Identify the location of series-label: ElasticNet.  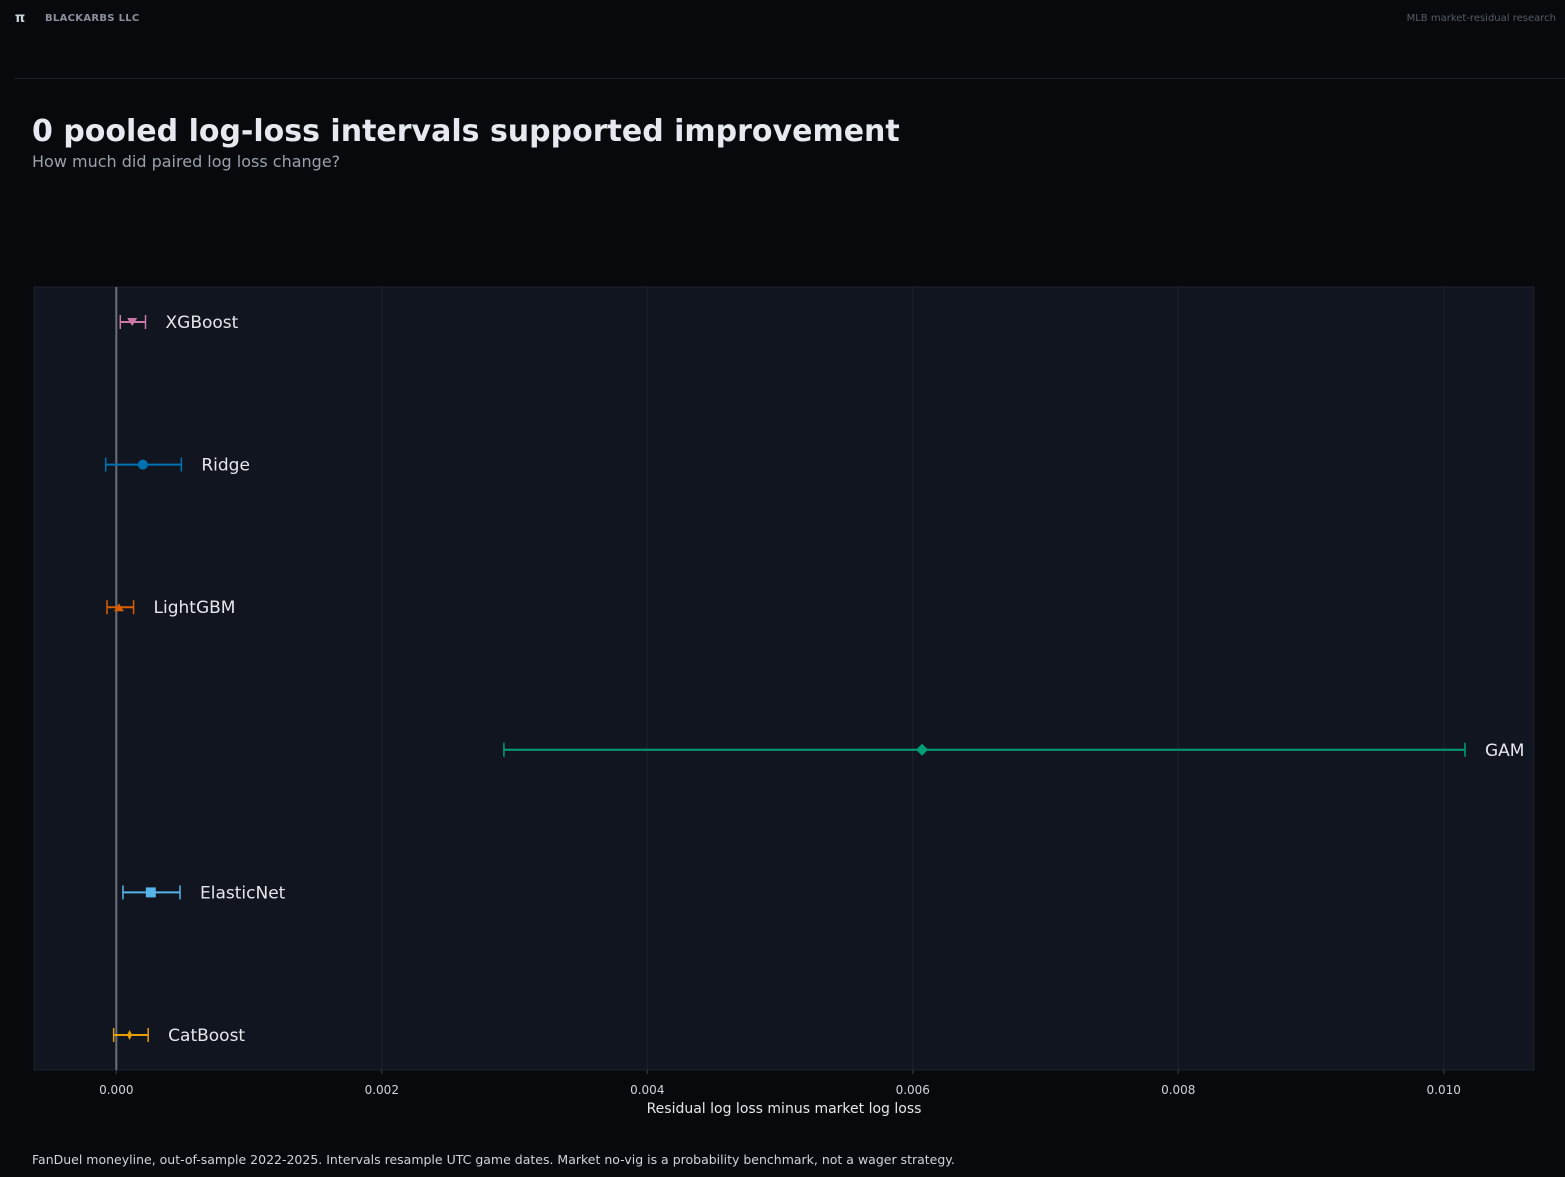
(243, 893).